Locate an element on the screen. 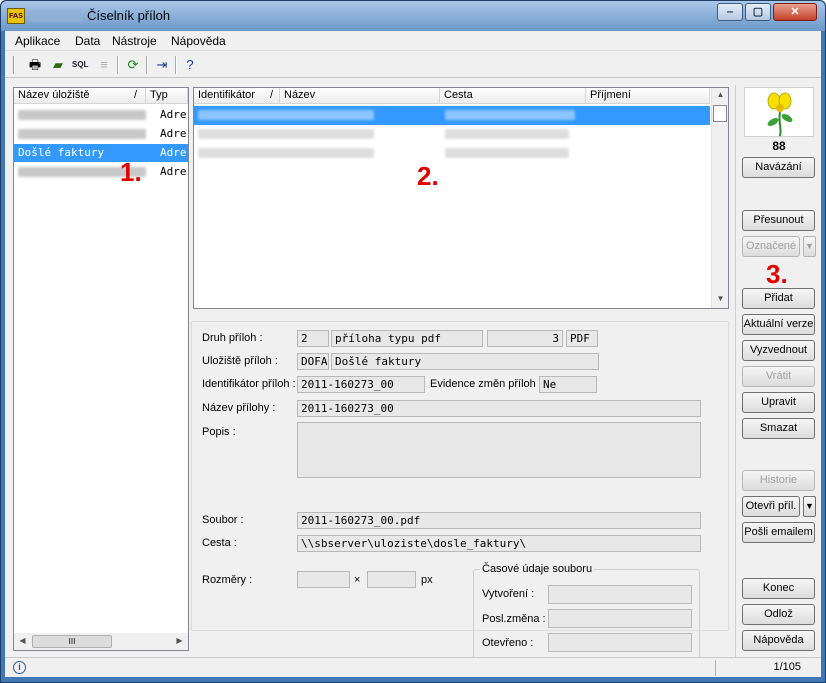 Image resolution: width=826 pixels, height=683 pixels. popis-label: Popis : is located at coordinates (219, 432).